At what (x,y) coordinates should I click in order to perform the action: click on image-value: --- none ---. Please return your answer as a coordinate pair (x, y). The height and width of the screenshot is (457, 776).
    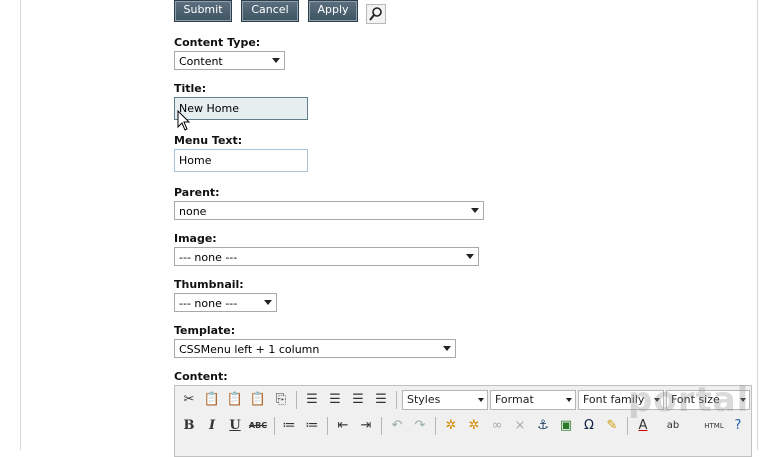
    Looking at the image, I should click on (208, 257).